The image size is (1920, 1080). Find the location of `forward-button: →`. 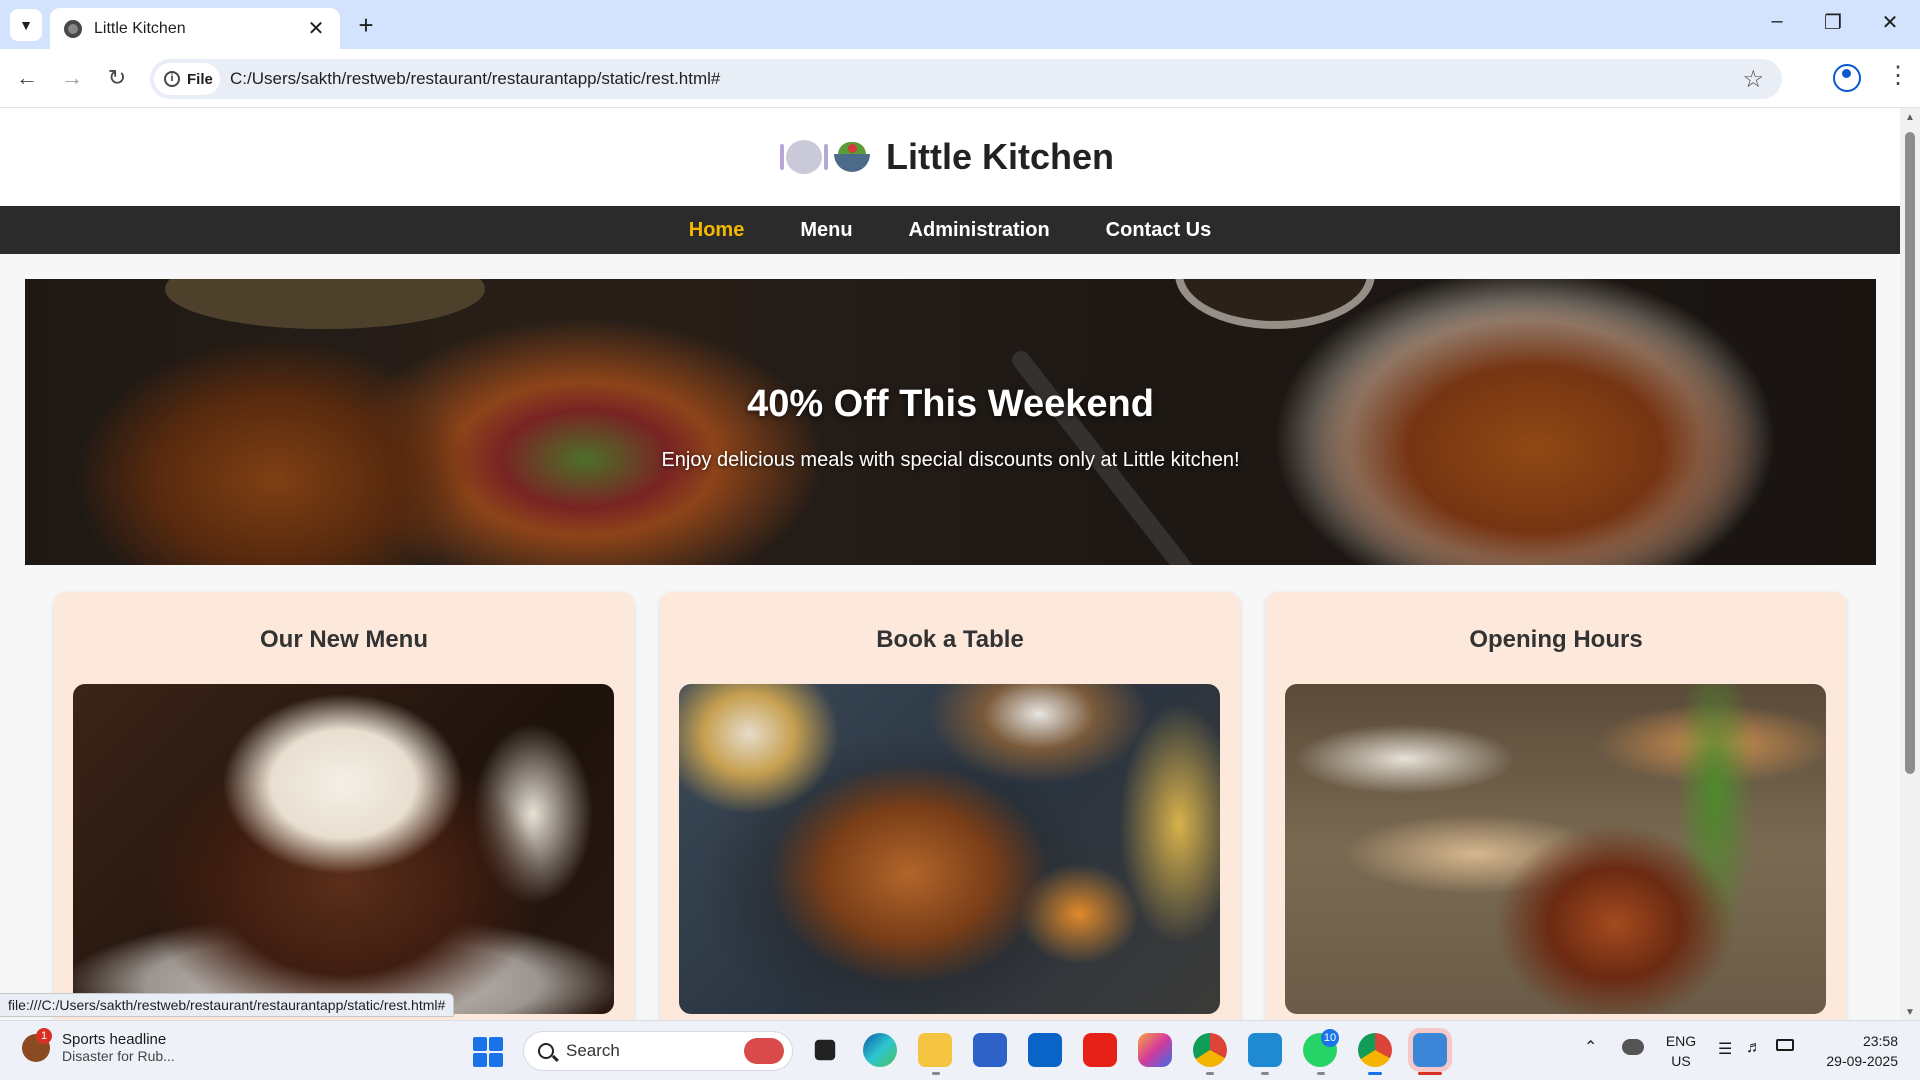

forward-button: → is located at coordinates (72, 78).